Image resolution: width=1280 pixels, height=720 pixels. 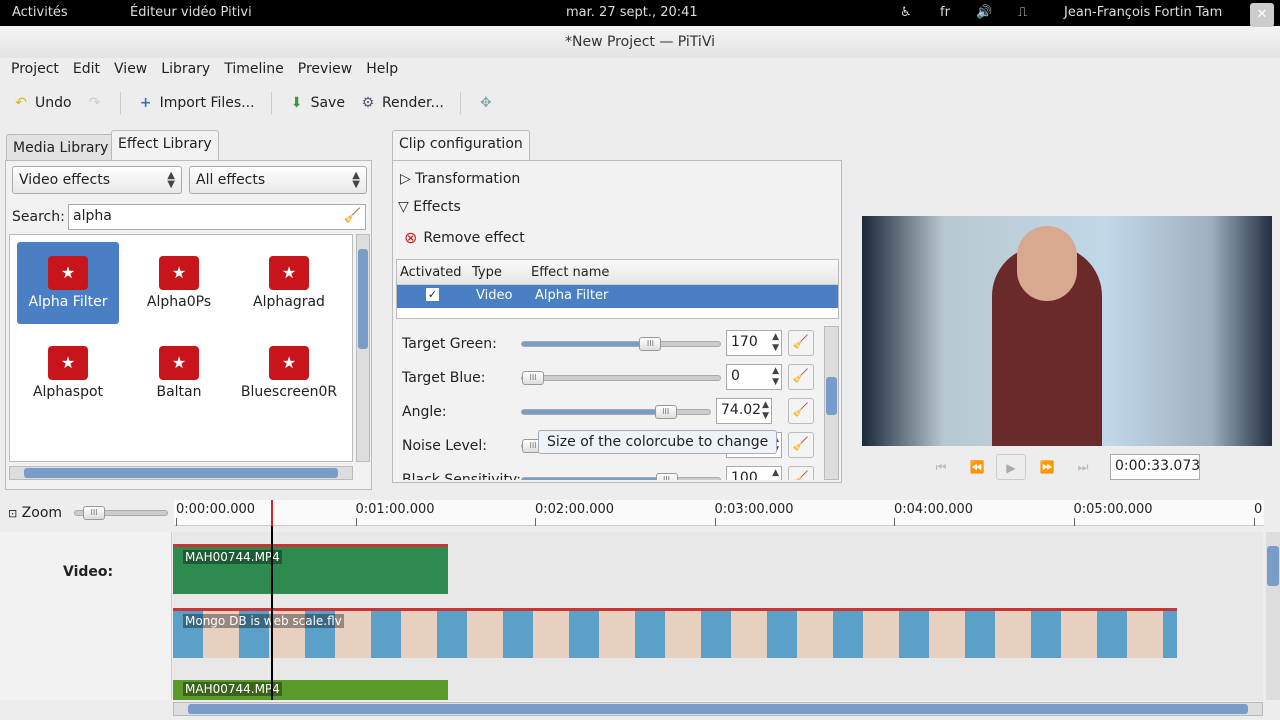 I want to click on go-to-end-button: ⏭, so click(x=1083, y=467).